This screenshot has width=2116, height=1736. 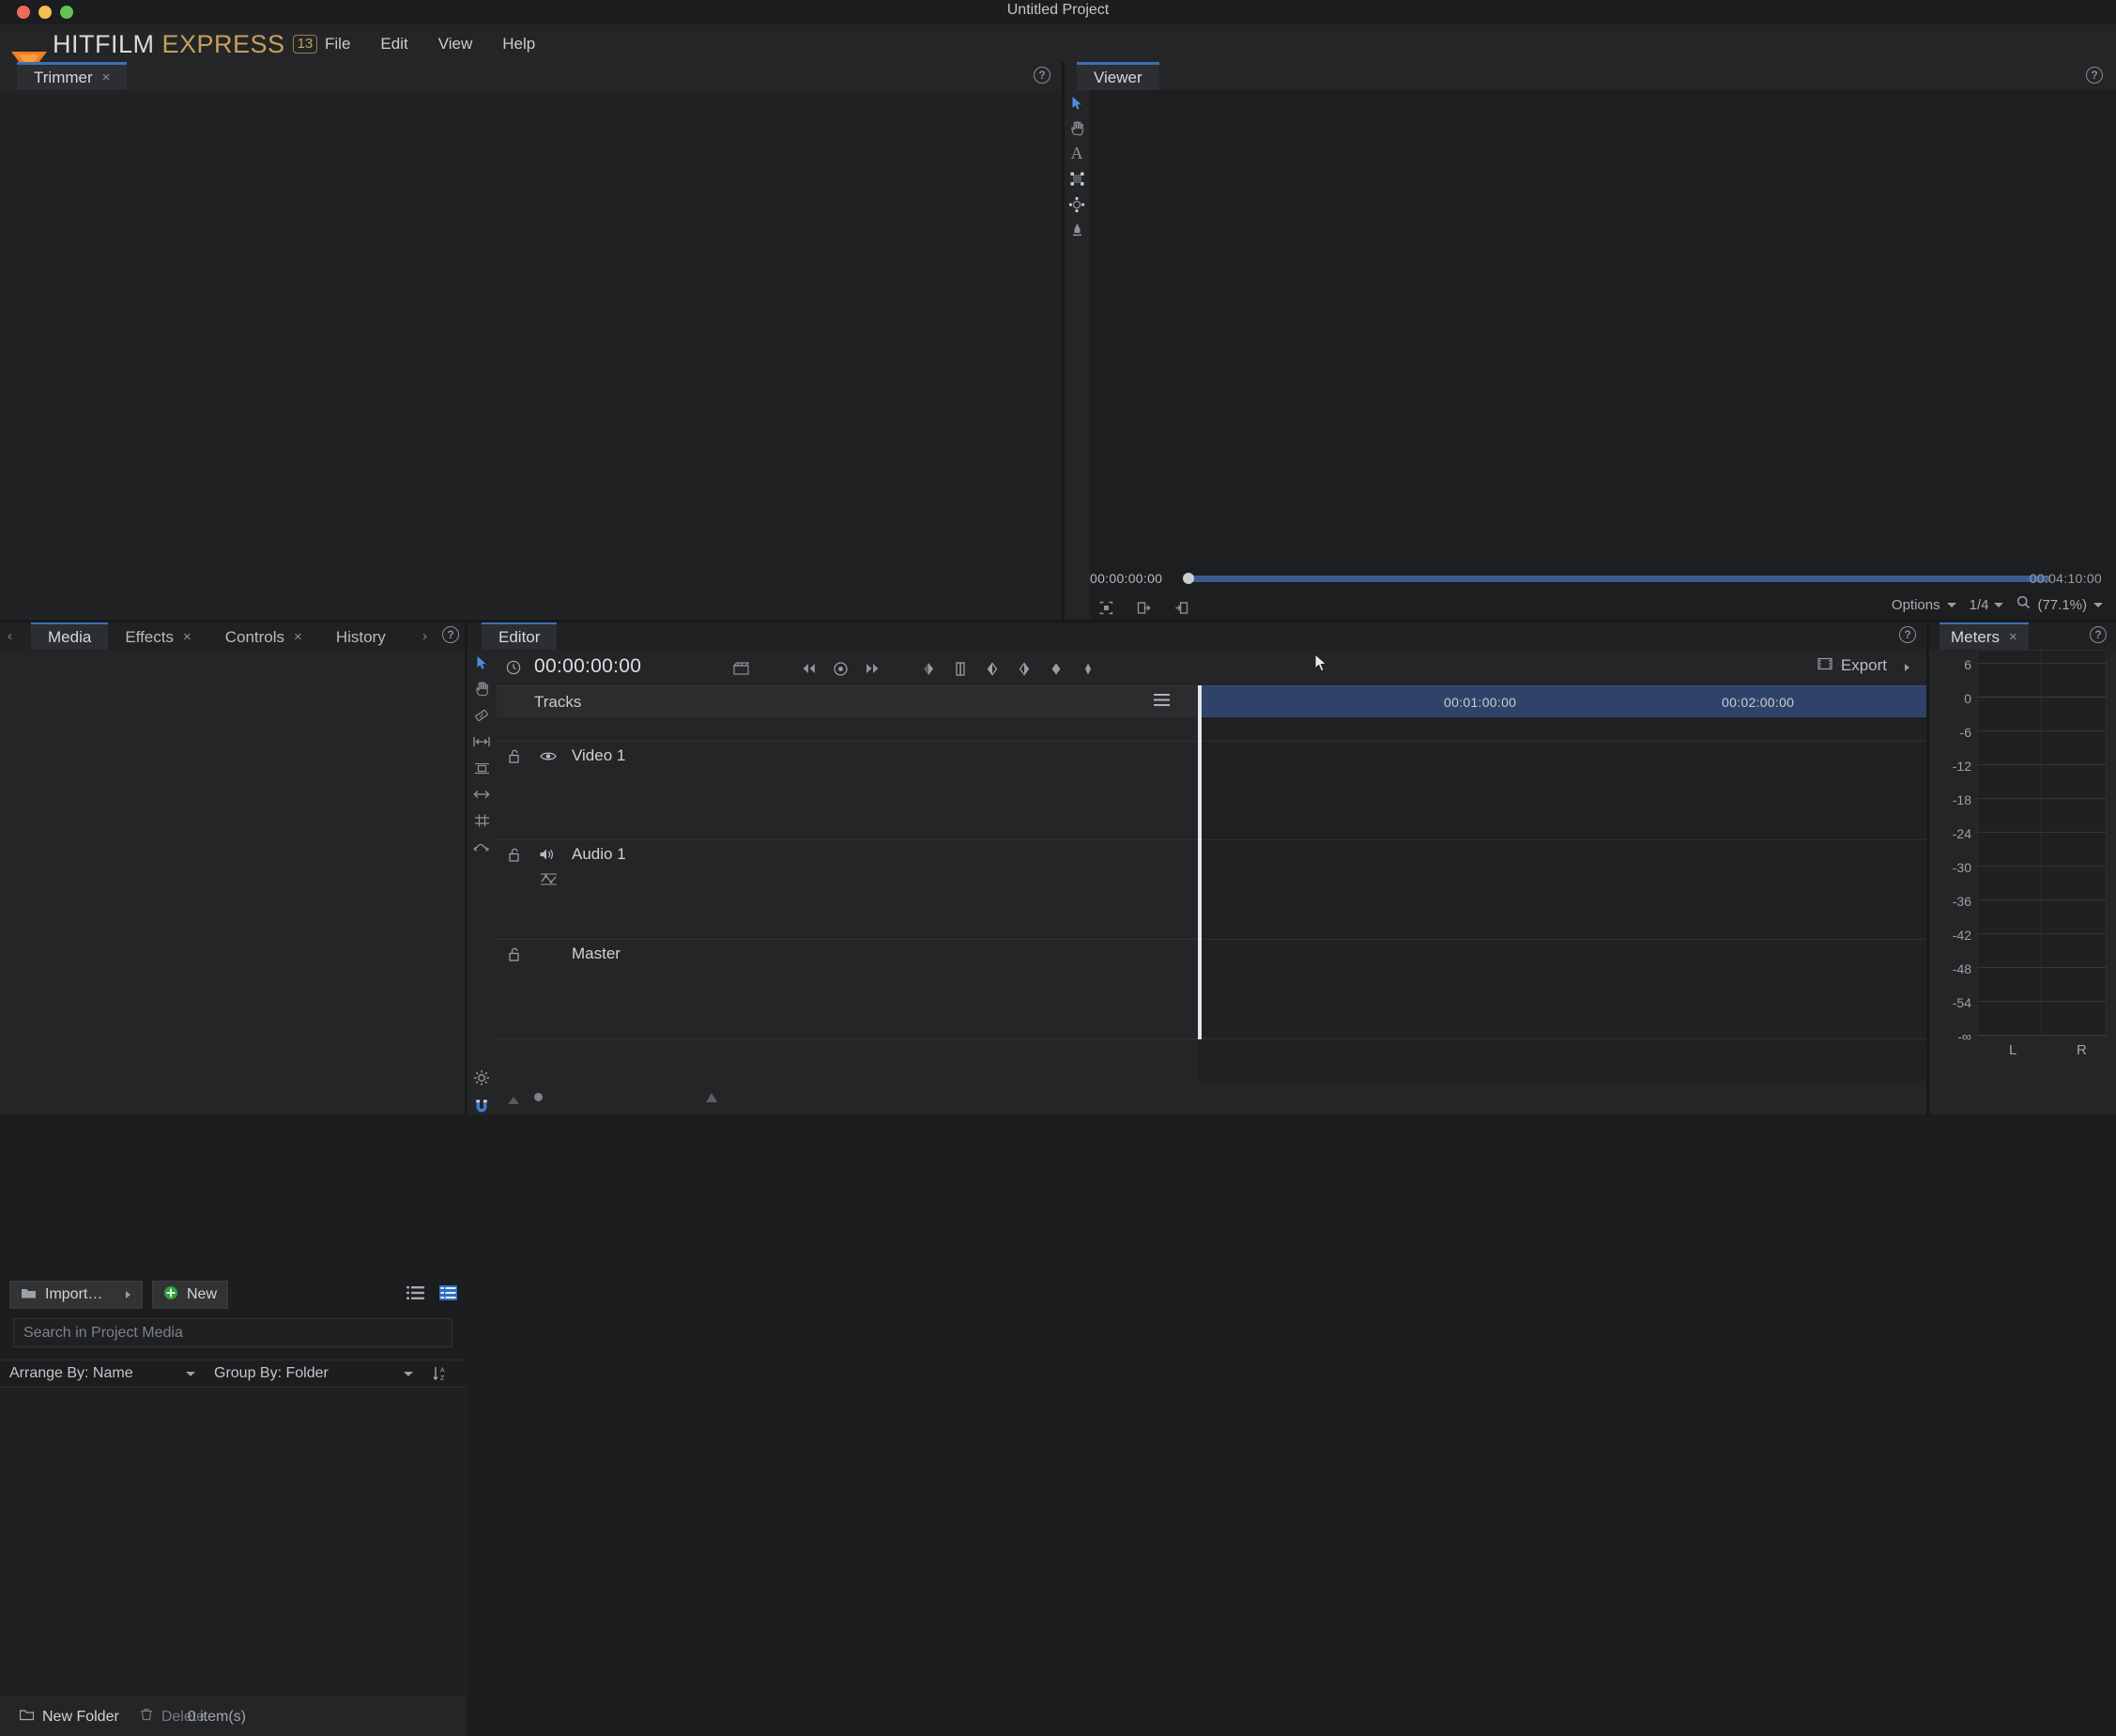 What do you see at coordinates (961, 668) in the screenshot?
I see `keyframe-2-icon` at bounding box center [961, 668].